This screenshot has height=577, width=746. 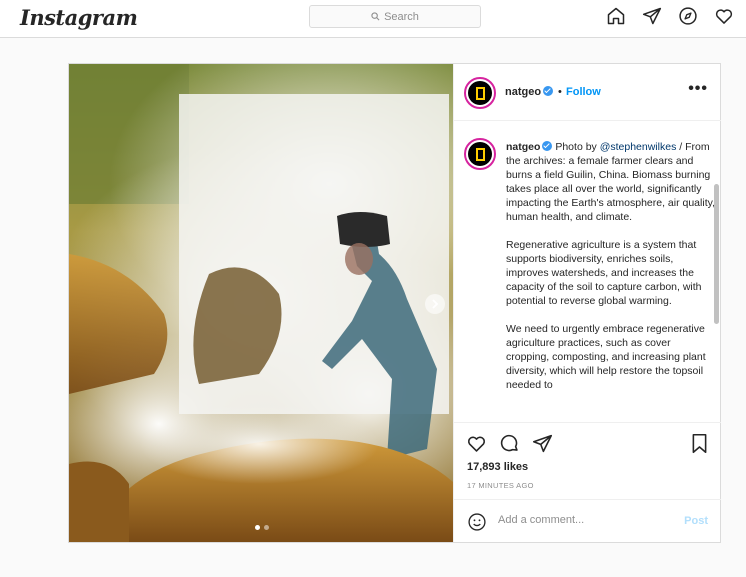 I want to click on carousel-dot-active, so click(x=257, y=527).